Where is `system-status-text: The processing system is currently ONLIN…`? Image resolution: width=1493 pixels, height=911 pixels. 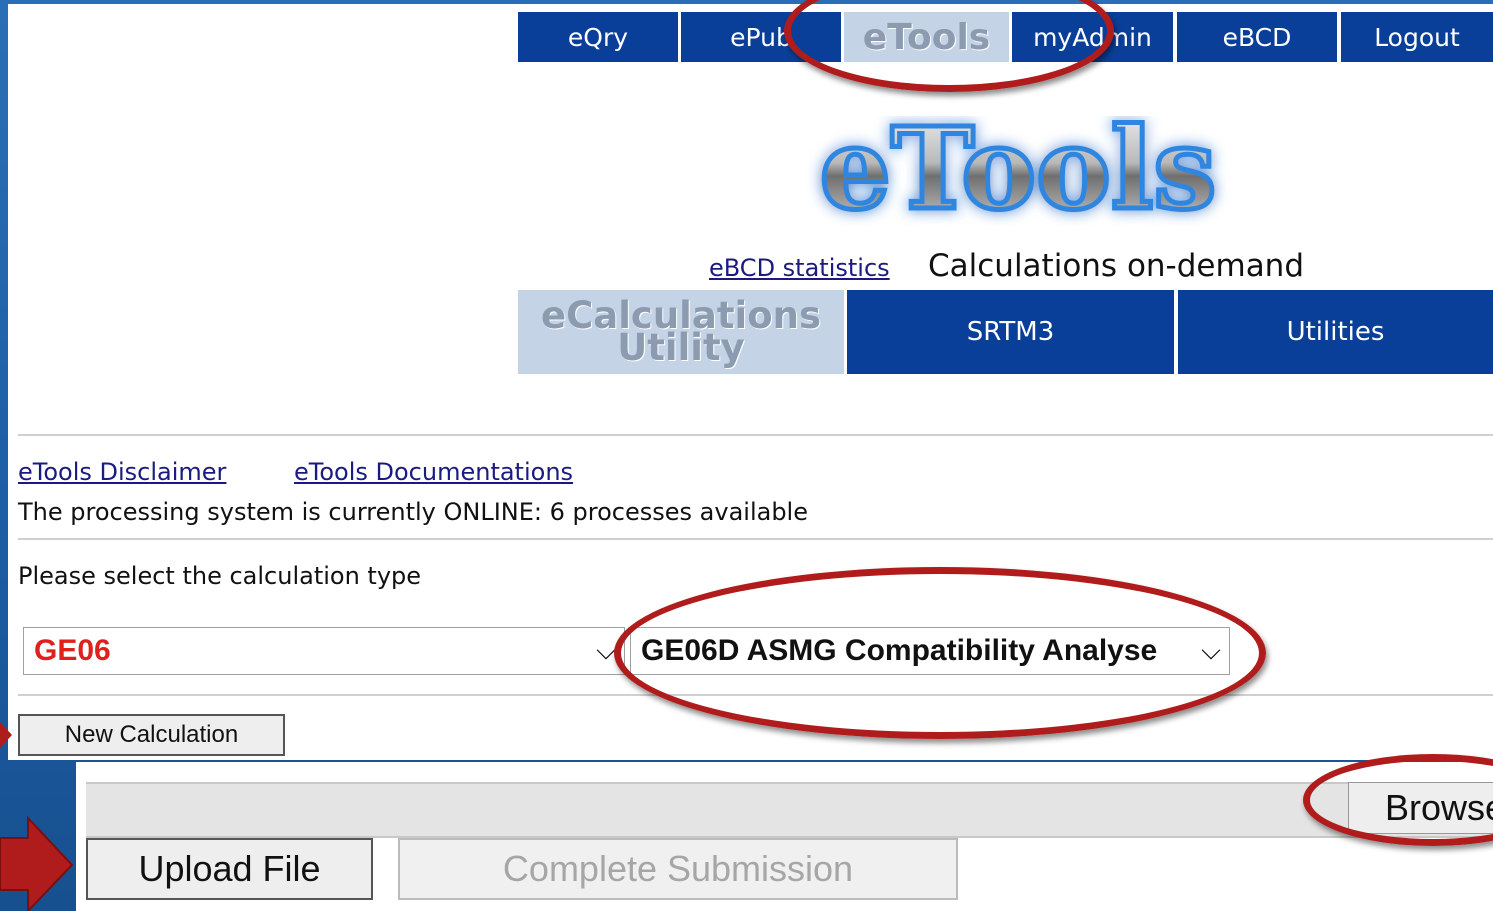 system-status-text: The processing system is currently ONLIN… is located at coordinates (413, 512).